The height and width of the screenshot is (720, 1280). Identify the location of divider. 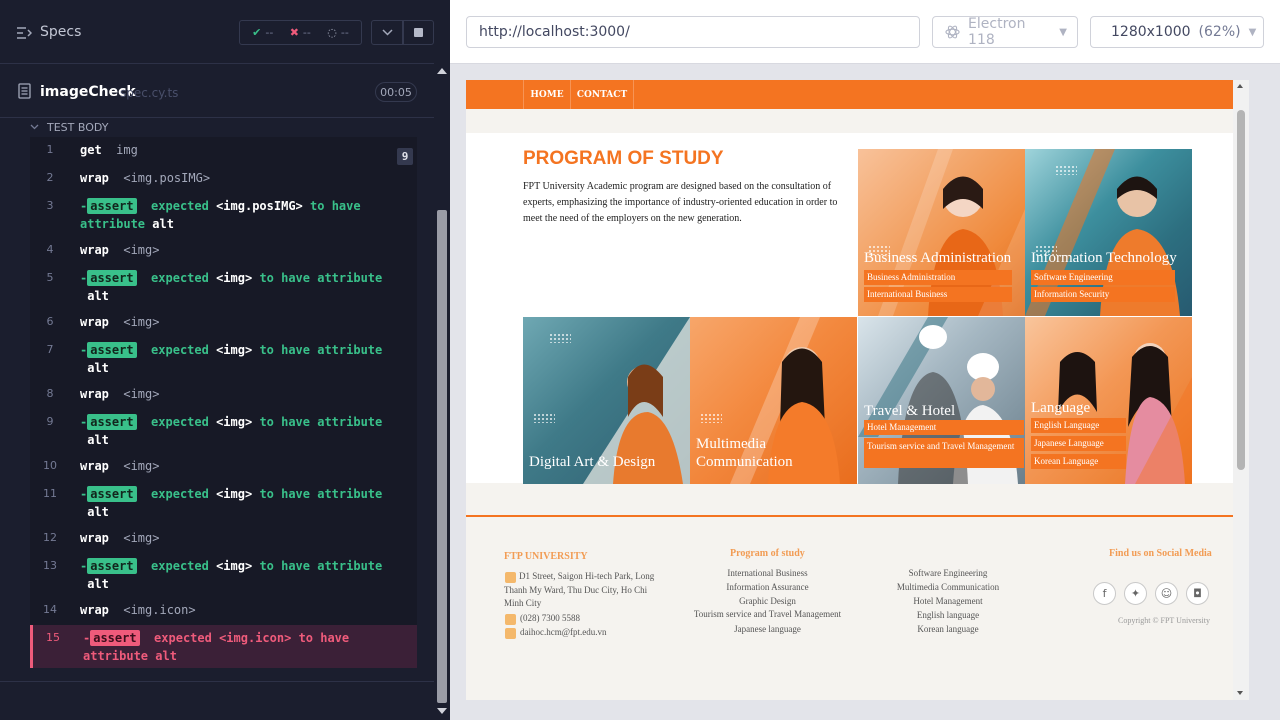
(217, 681).